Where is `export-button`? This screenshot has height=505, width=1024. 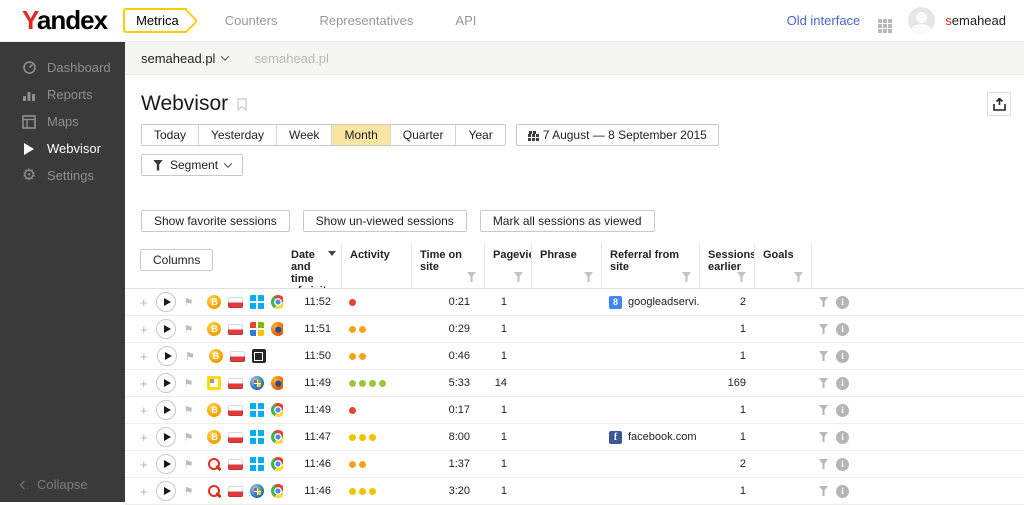 export-button is located at coordinates (999, 104).